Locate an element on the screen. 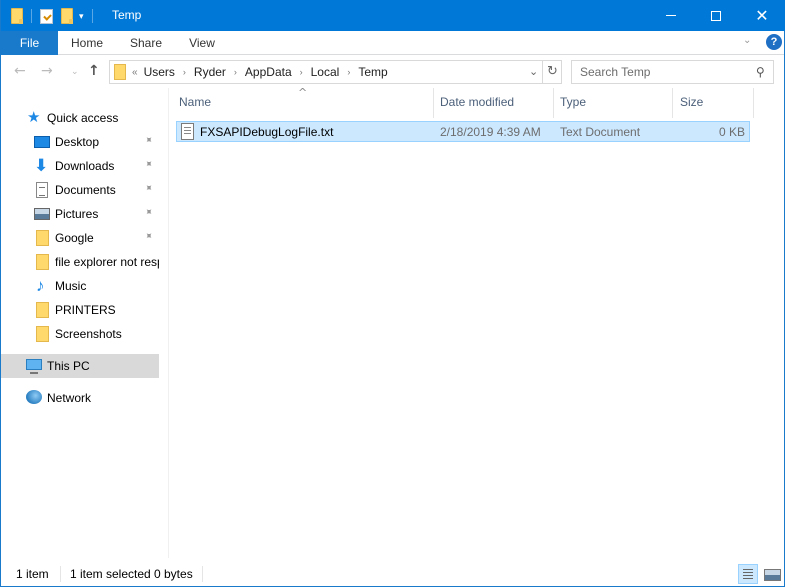 This screenshot has width=785, height=587. breadcrumb-ryder: Ryder is located at coordinates (210, 72).